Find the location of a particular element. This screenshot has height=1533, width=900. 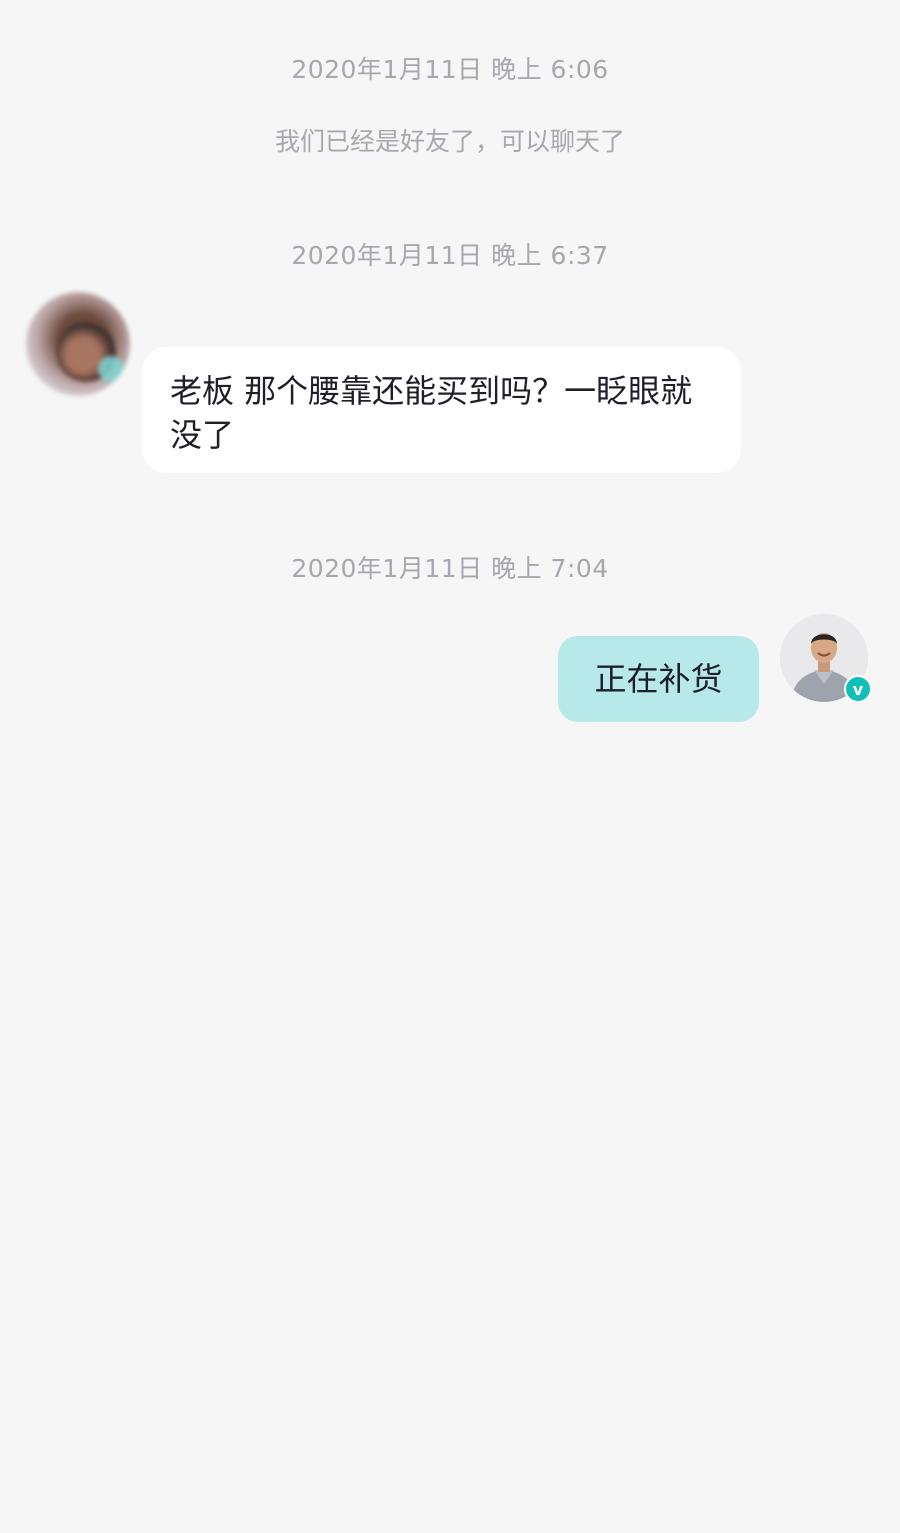

outgoing-message-bubble: 正在补货 is located at coordinates (658, 679).